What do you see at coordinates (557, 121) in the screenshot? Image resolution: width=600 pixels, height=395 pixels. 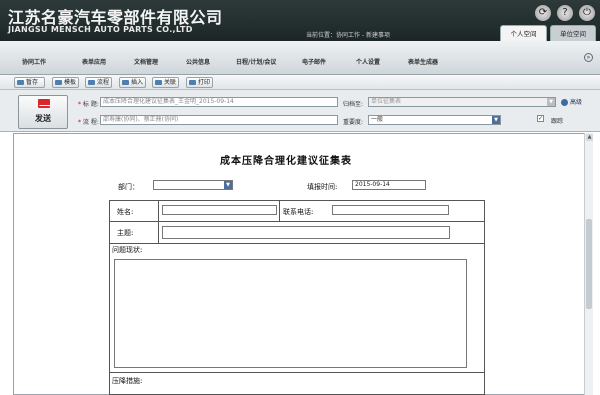 I see `trace-label: 跟踪` at bounding box center [557, 121].